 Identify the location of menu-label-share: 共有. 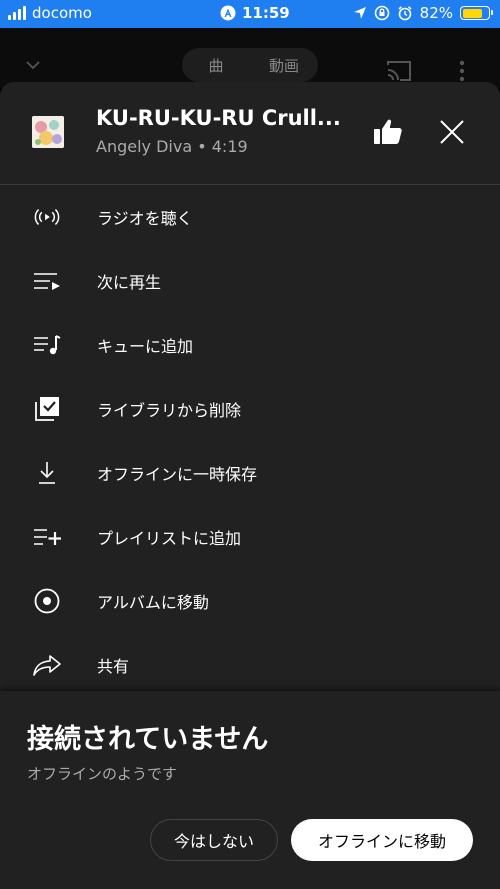
(113, 666).